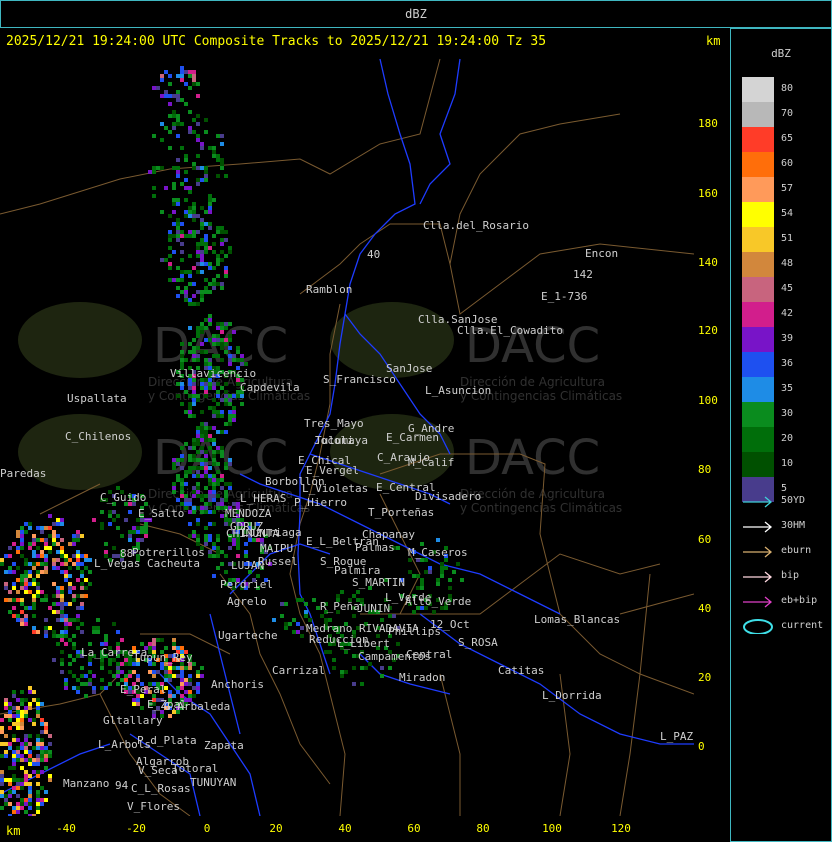 This screenshot has height=842, width=832. I want to click on place-label: Tupun_Rey, so click(163, 657).